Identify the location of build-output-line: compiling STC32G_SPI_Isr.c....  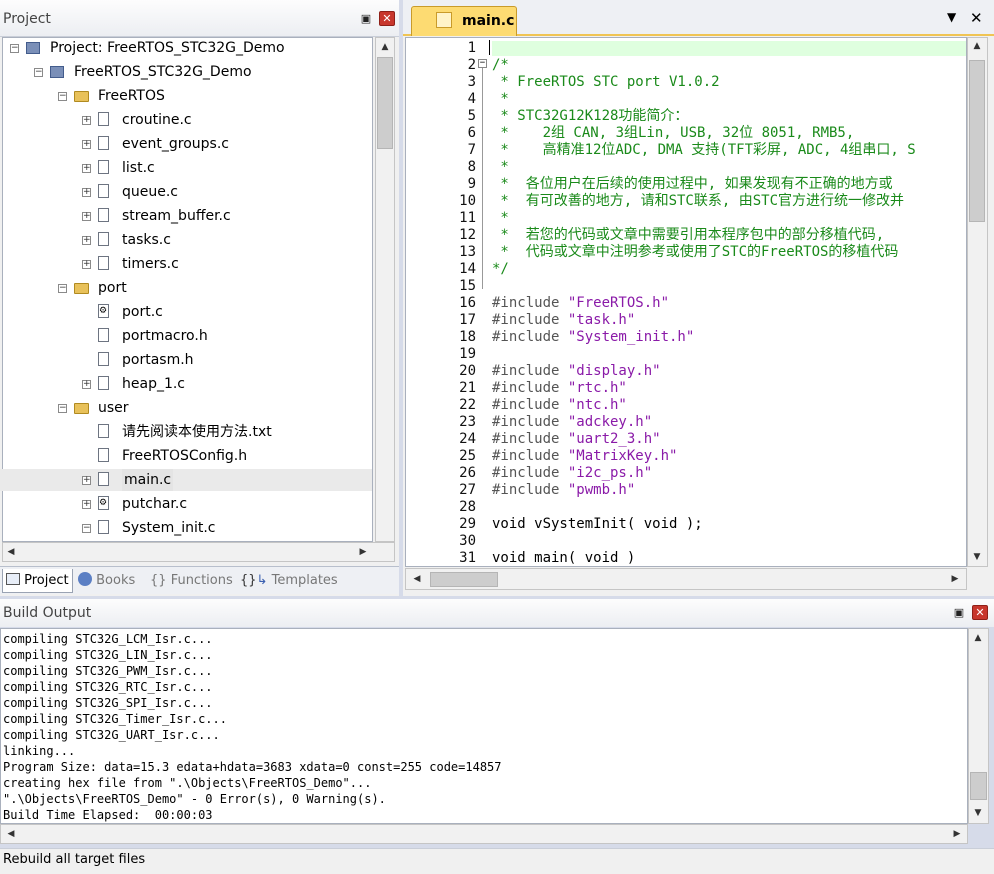
(108, 703).